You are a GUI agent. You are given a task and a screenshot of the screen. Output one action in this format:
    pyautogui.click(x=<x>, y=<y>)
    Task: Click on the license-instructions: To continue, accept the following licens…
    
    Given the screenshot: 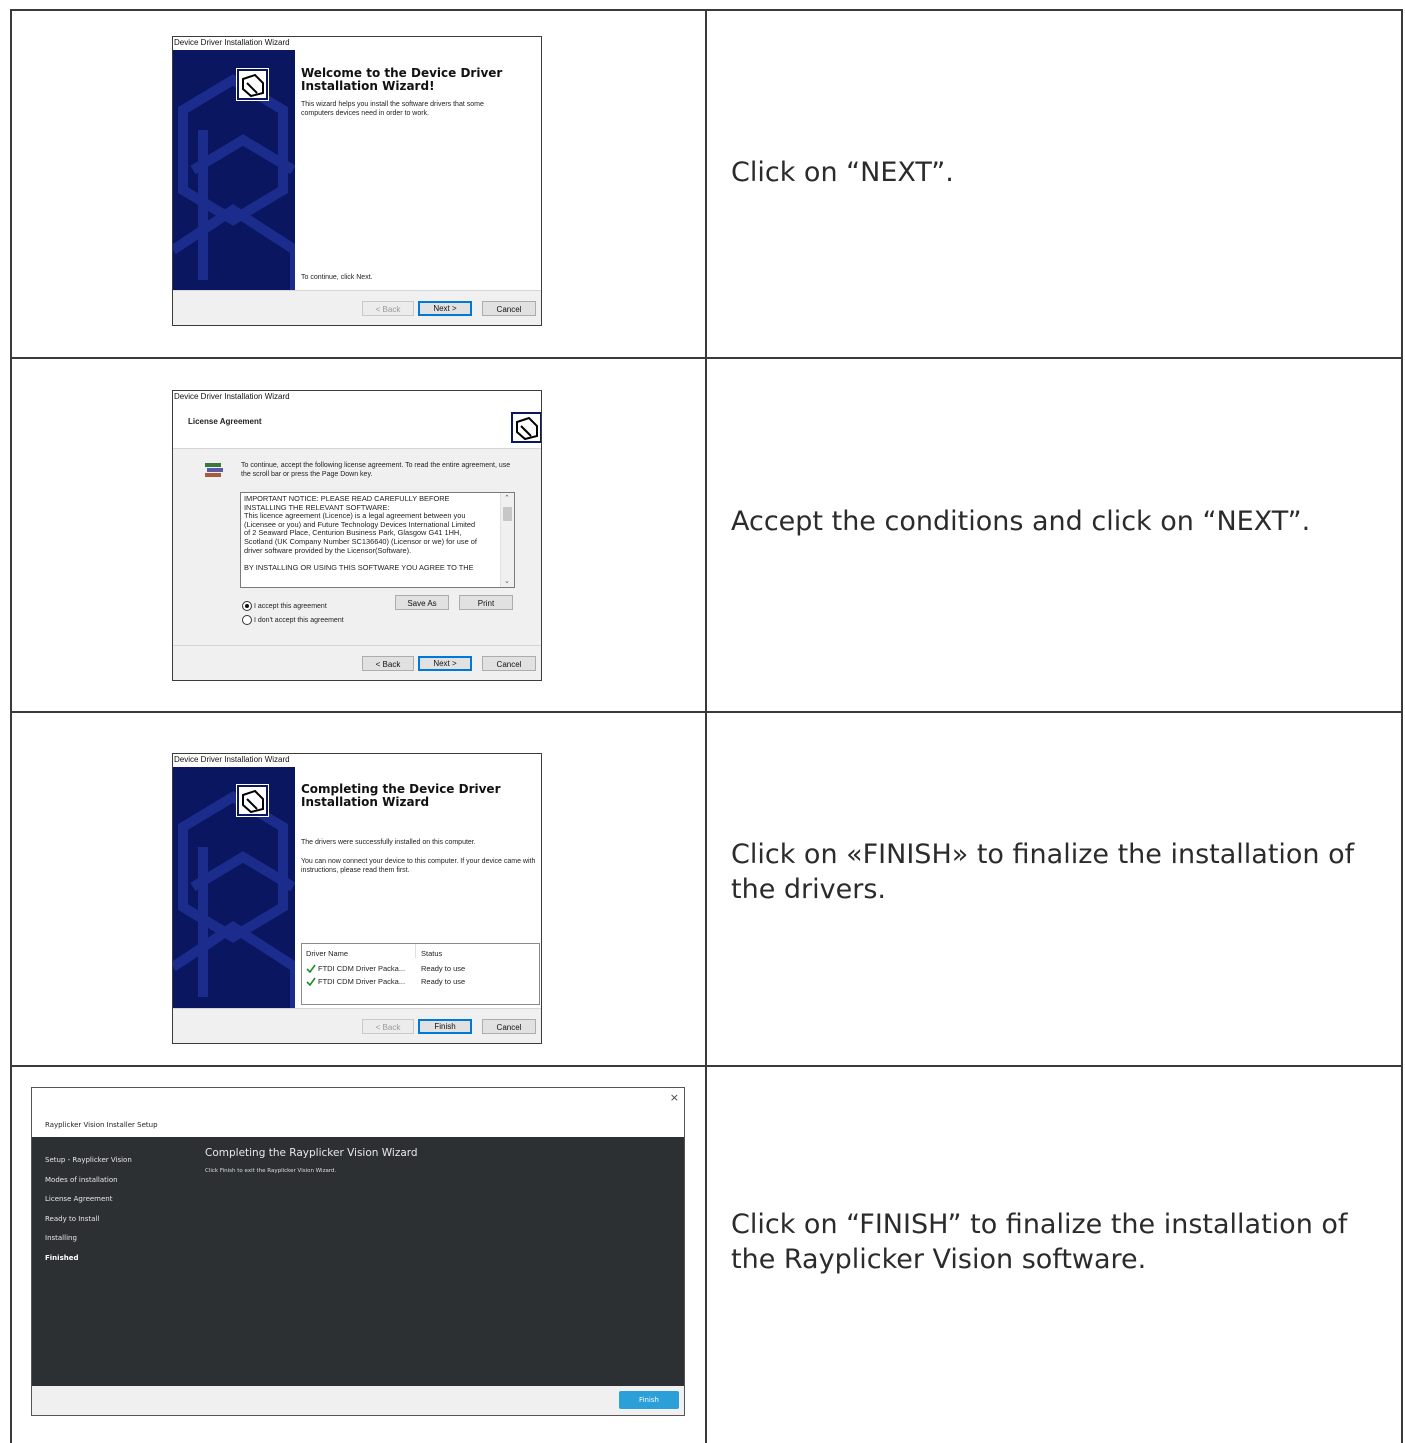 What is the action you would take?
    pyautogui.click(x=376, y=470)
    